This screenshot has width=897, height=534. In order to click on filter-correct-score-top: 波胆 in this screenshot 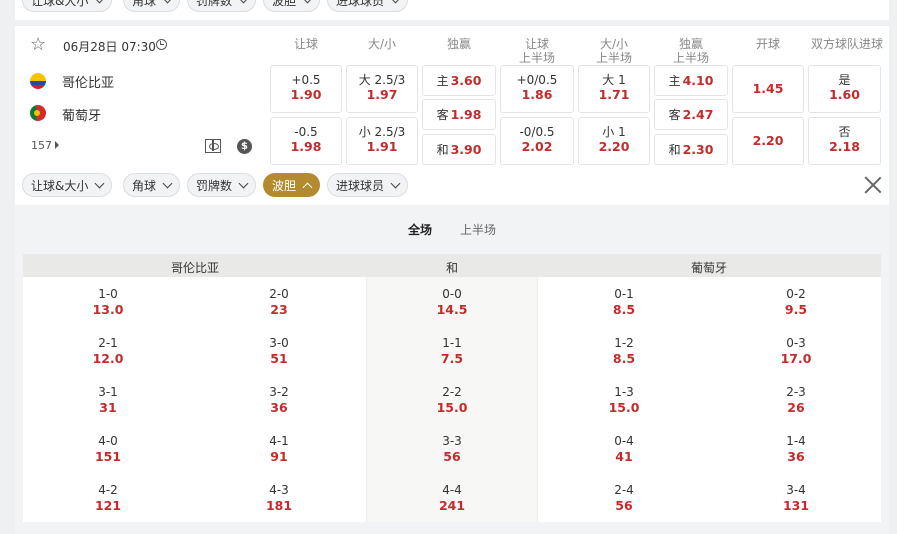, I will do `click(292, 6)`.